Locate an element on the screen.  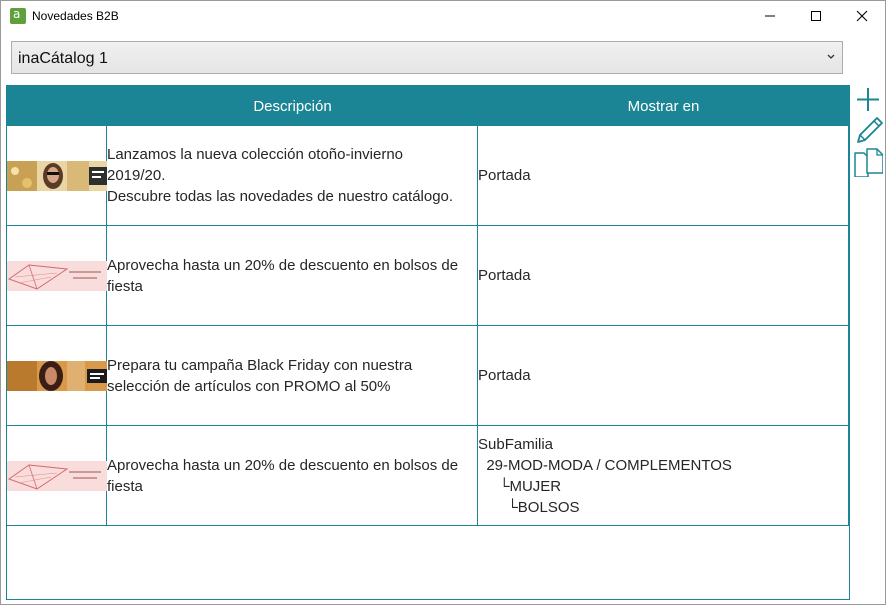
pencil-icon is located at coordinates (868, 130).